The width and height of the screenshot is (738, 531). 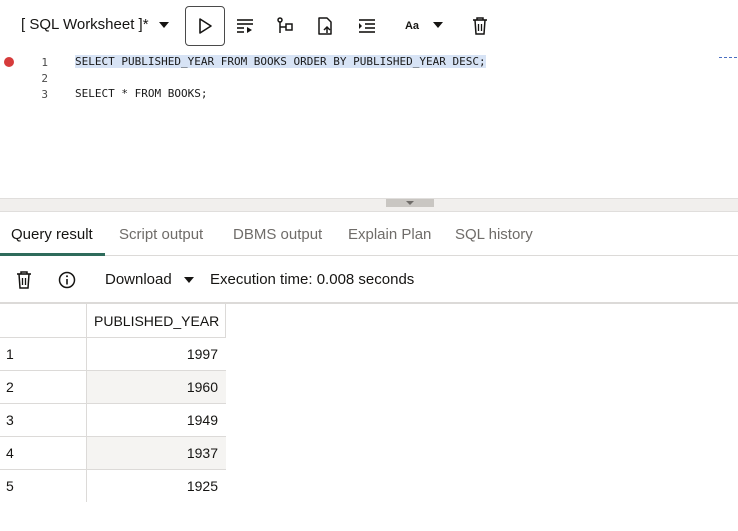 I want to click on worksheet-menu-chevron-down-icon, so click(x=164, y=25).